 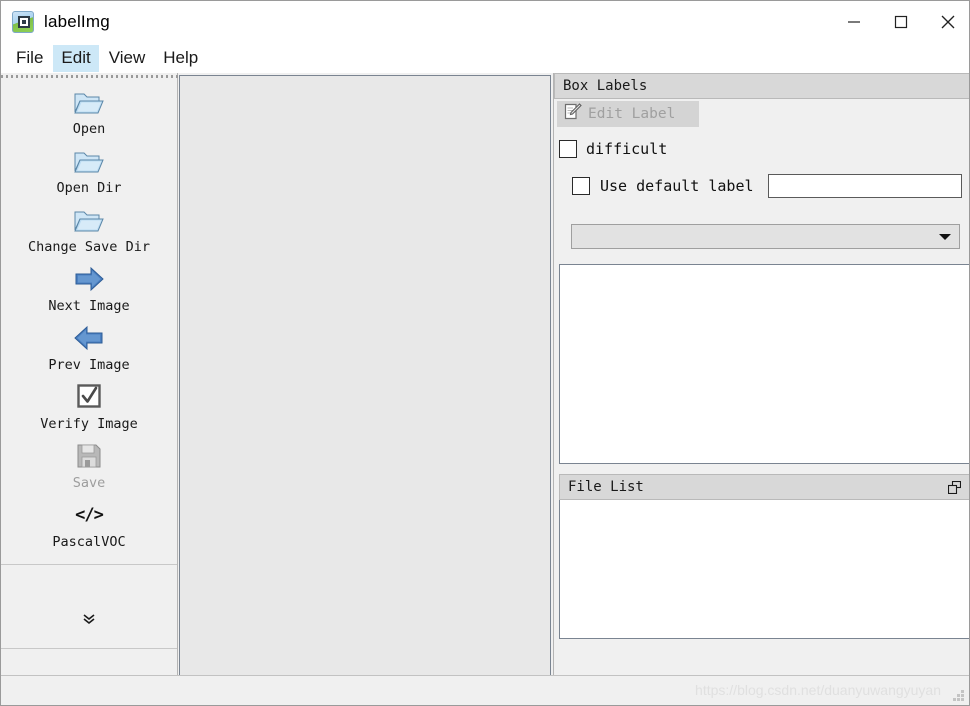 I want to click on floppy-disk-icon, so click(x=89, y=456).